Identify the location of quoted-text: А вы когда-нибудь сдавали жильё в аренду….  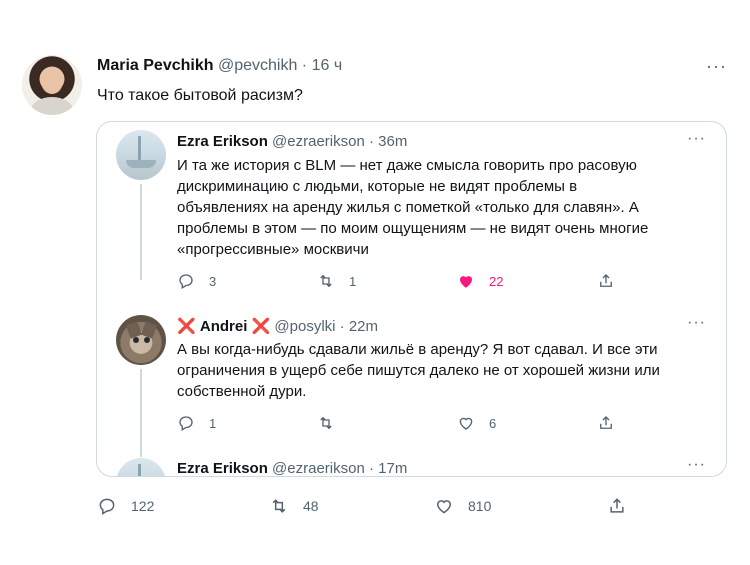
(437, 370).